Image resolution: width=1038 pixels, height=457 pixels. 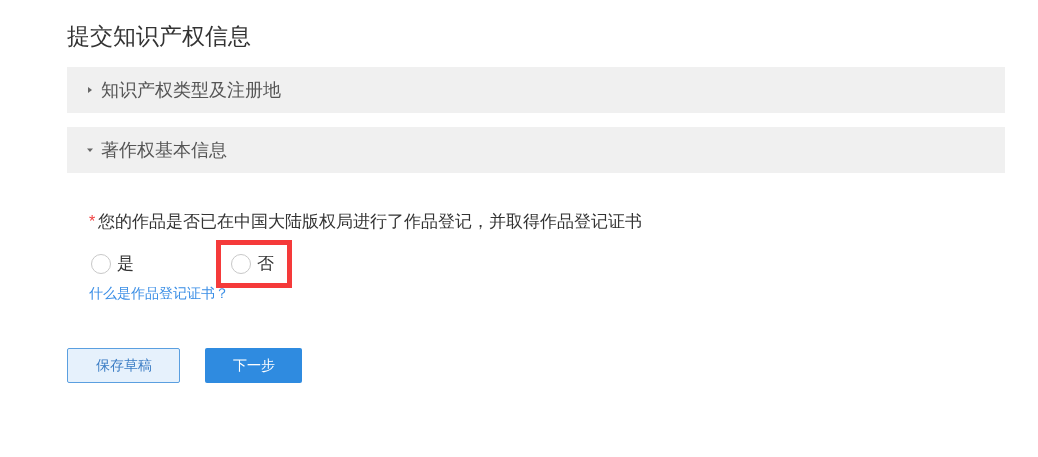 I want to click on caret-right-icon, so click(x=90, y=90).